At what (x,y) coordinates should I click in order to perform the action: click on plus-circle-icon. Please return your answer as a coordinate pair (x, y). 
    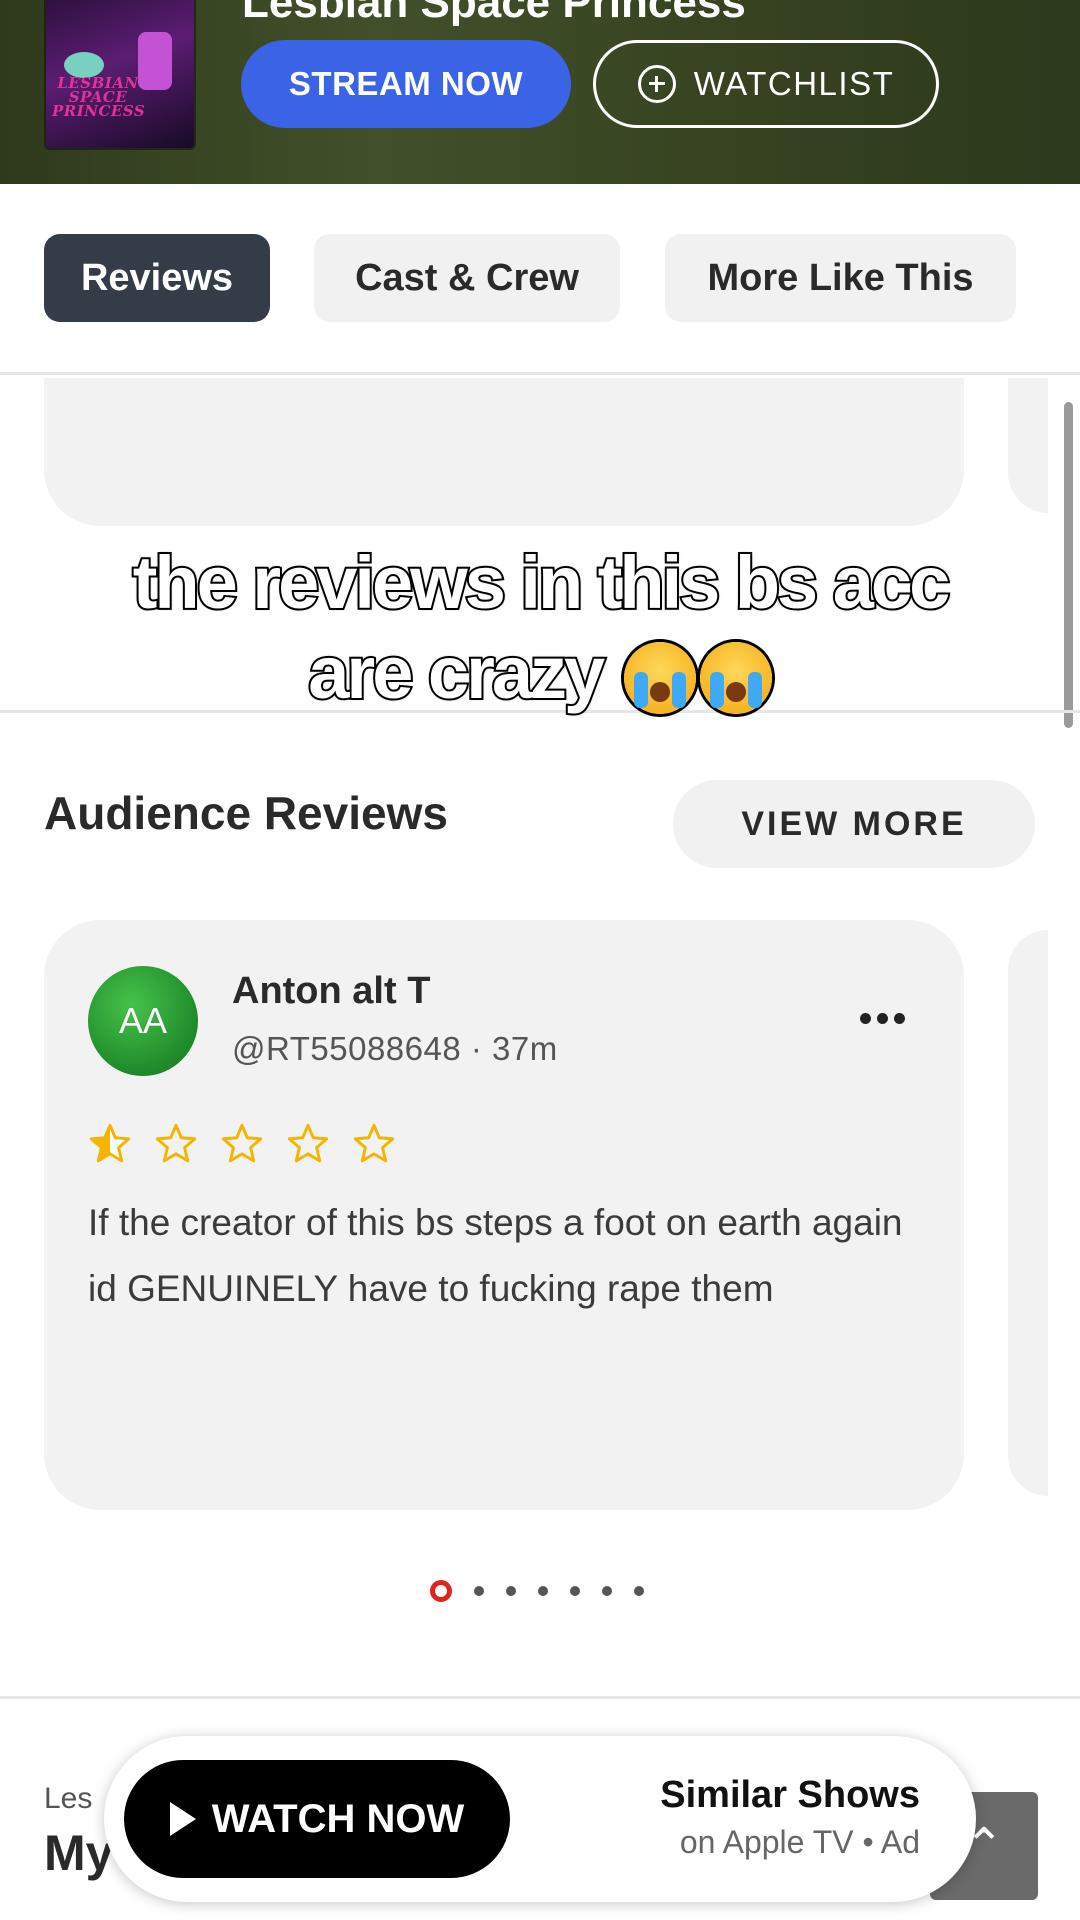
    Looking at the image, I should click on (656, 84).